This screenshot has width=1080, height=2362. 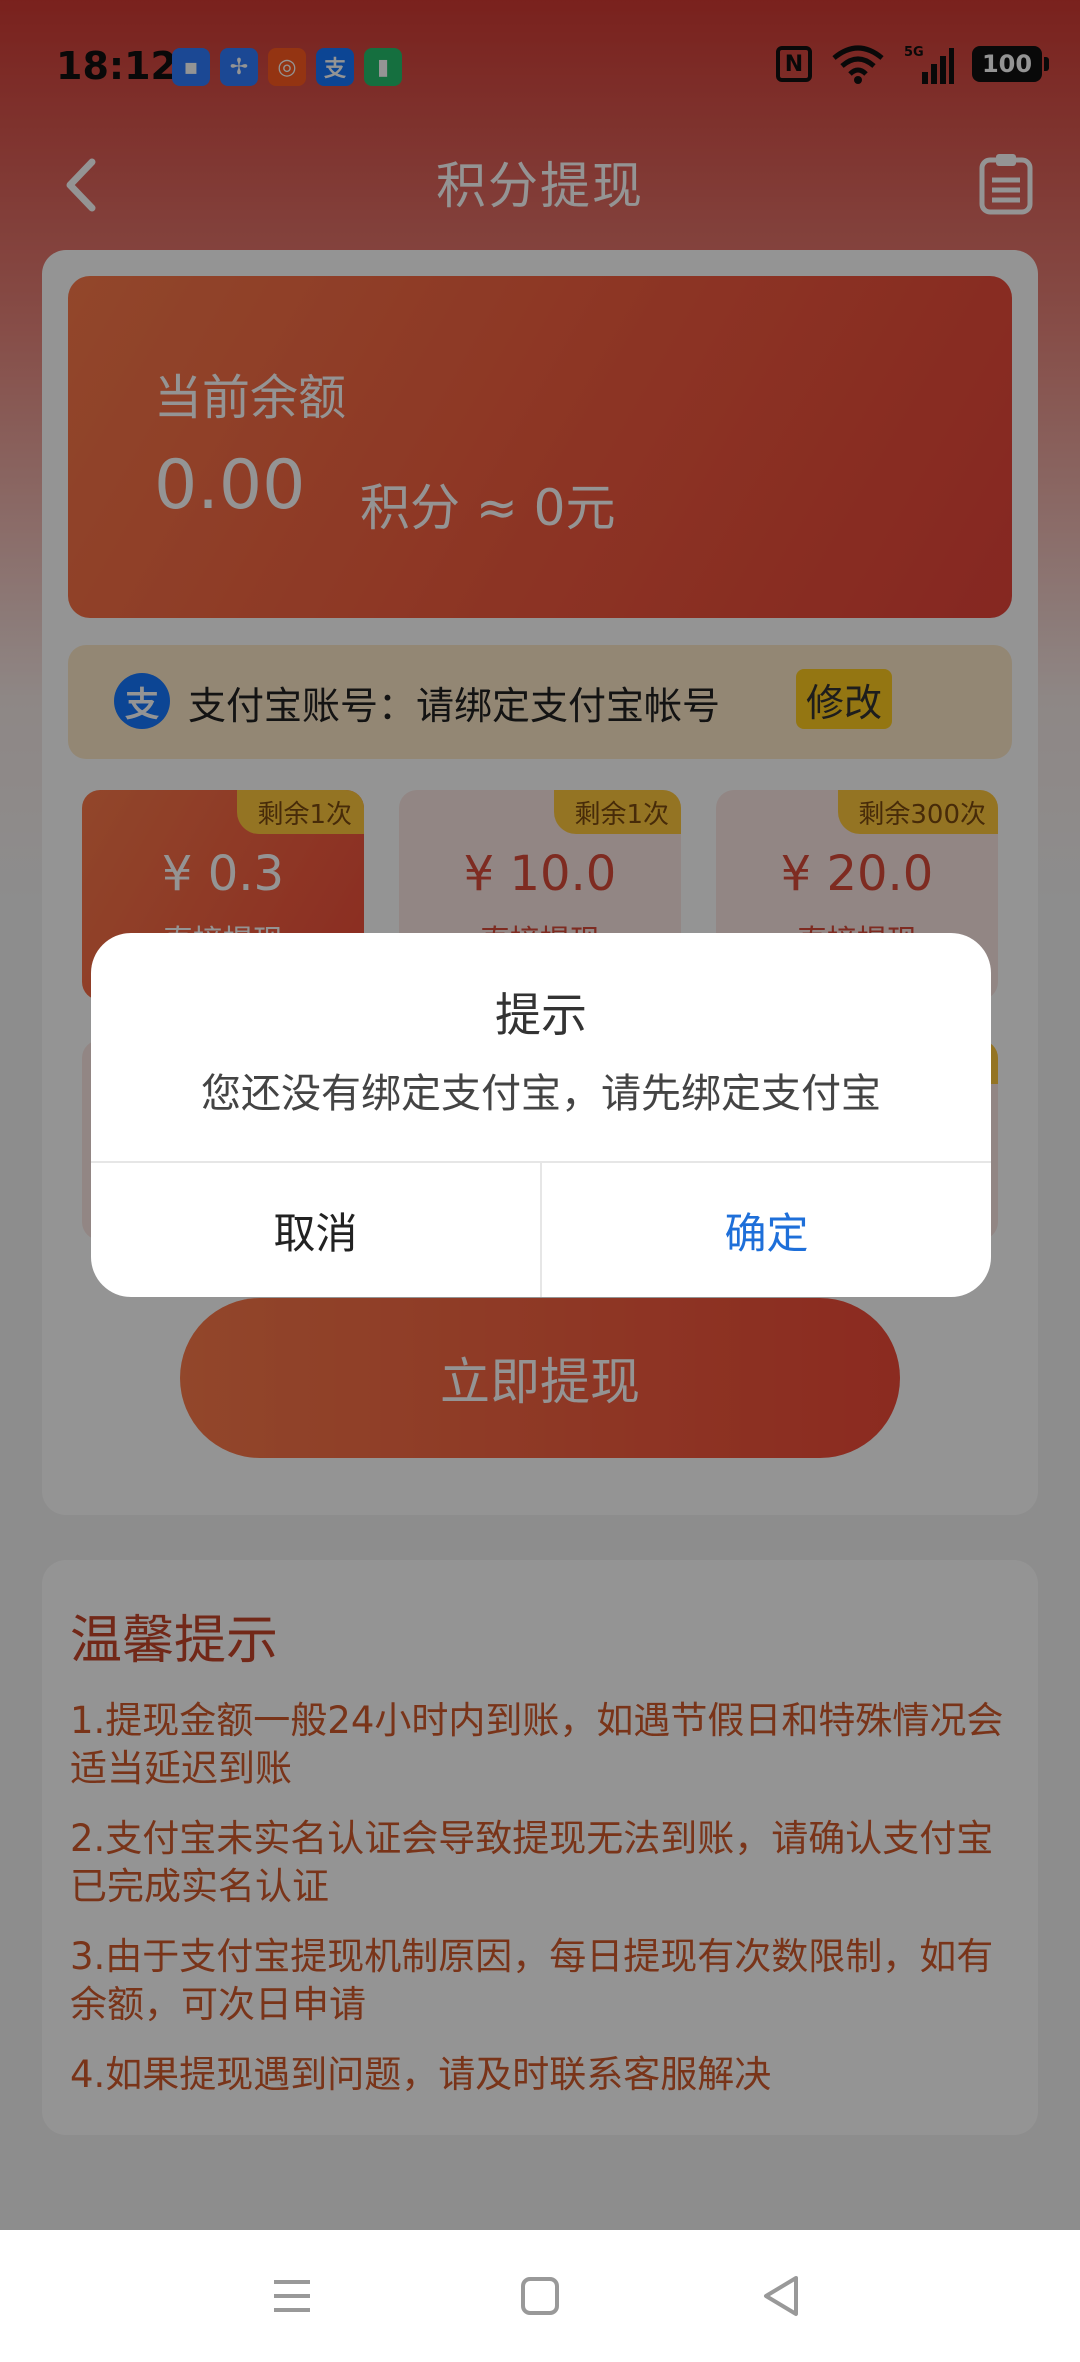 What do you see at coordinates (541, 1094) in the screenshot?
I see `dialog-message: 您还没有绑定支付宝，请先绑定支付宝` at bounding box center [541, 1094].